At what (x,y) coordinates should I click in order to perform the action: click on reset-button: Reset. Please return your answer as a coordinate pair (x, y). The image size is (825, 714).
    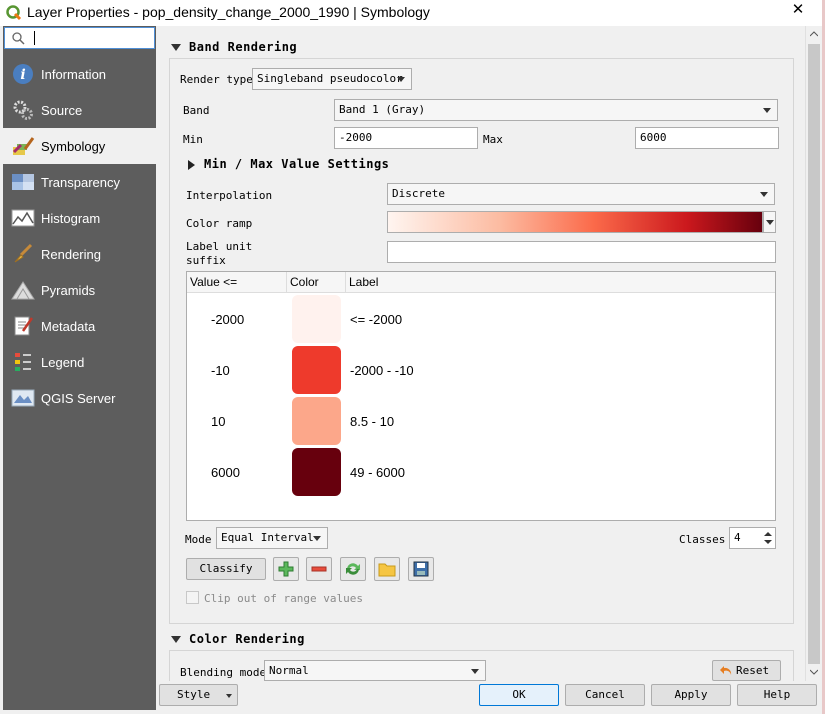
    Looking at the image, I should click on (746, 670).